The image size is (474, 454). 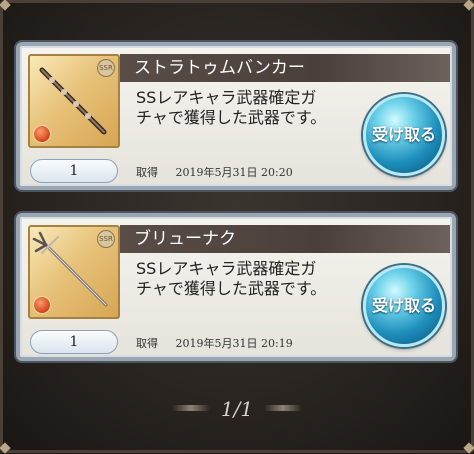 I want to click on acquired-info: 取得 2019年5月31日 20:19, so click(x=214, y=343).